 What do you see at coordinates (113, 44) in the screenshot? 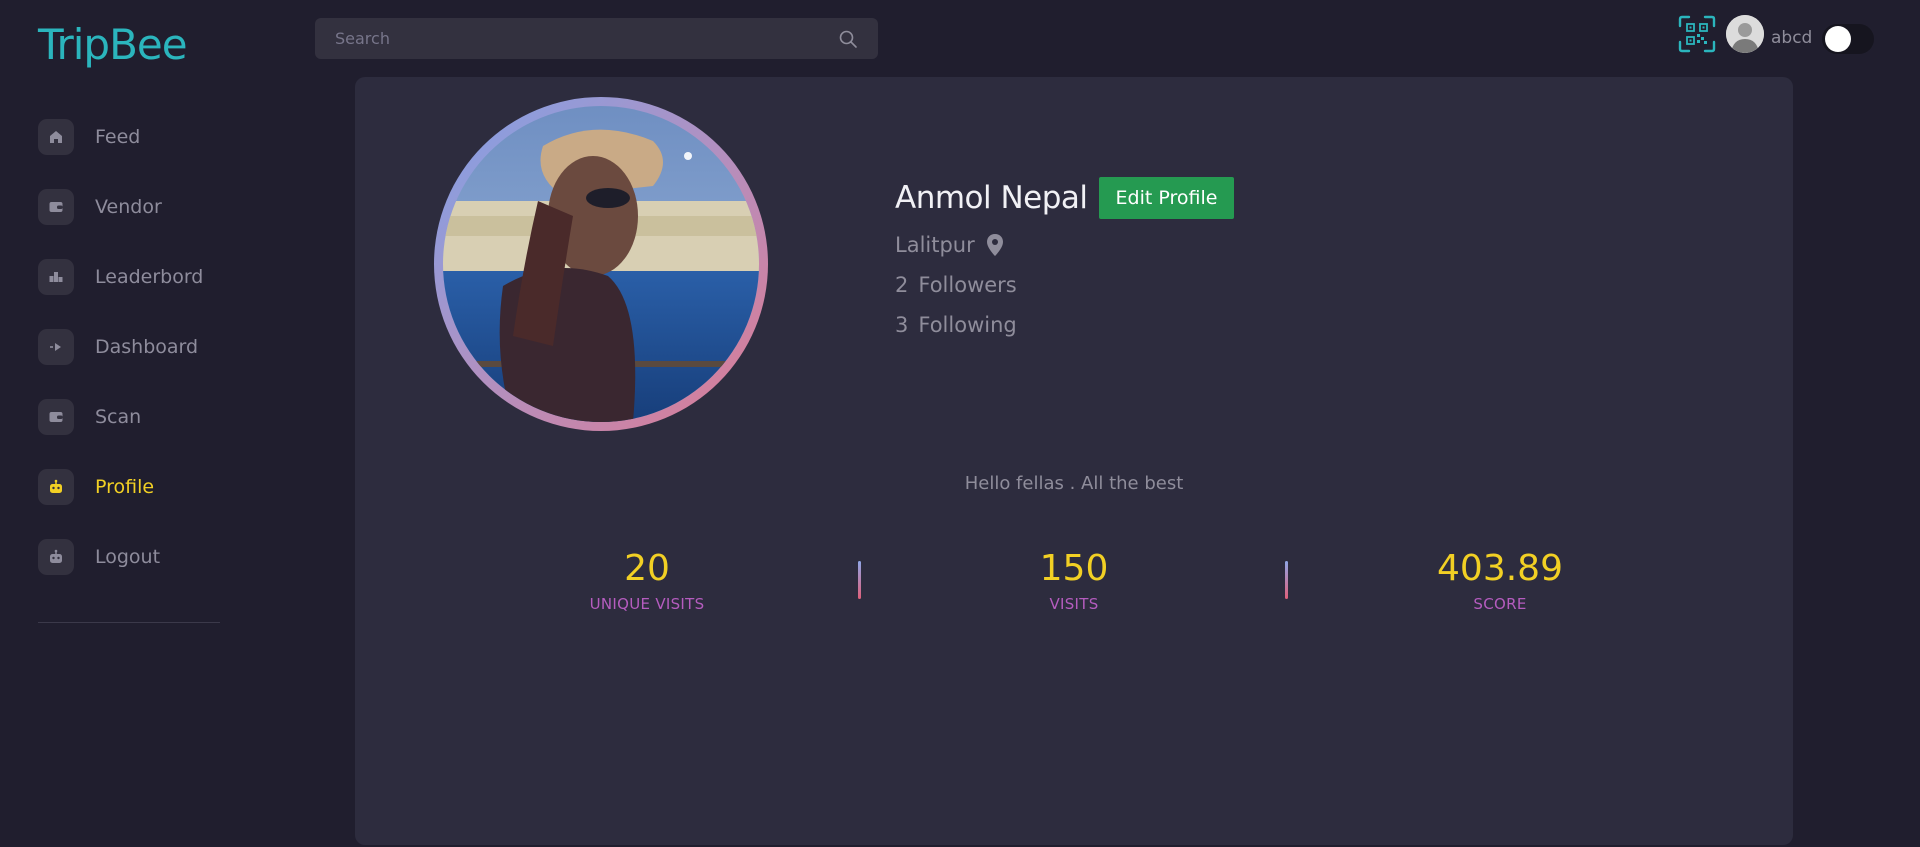
I see `app-logo: TripBee` at bounding box center [113, 44].